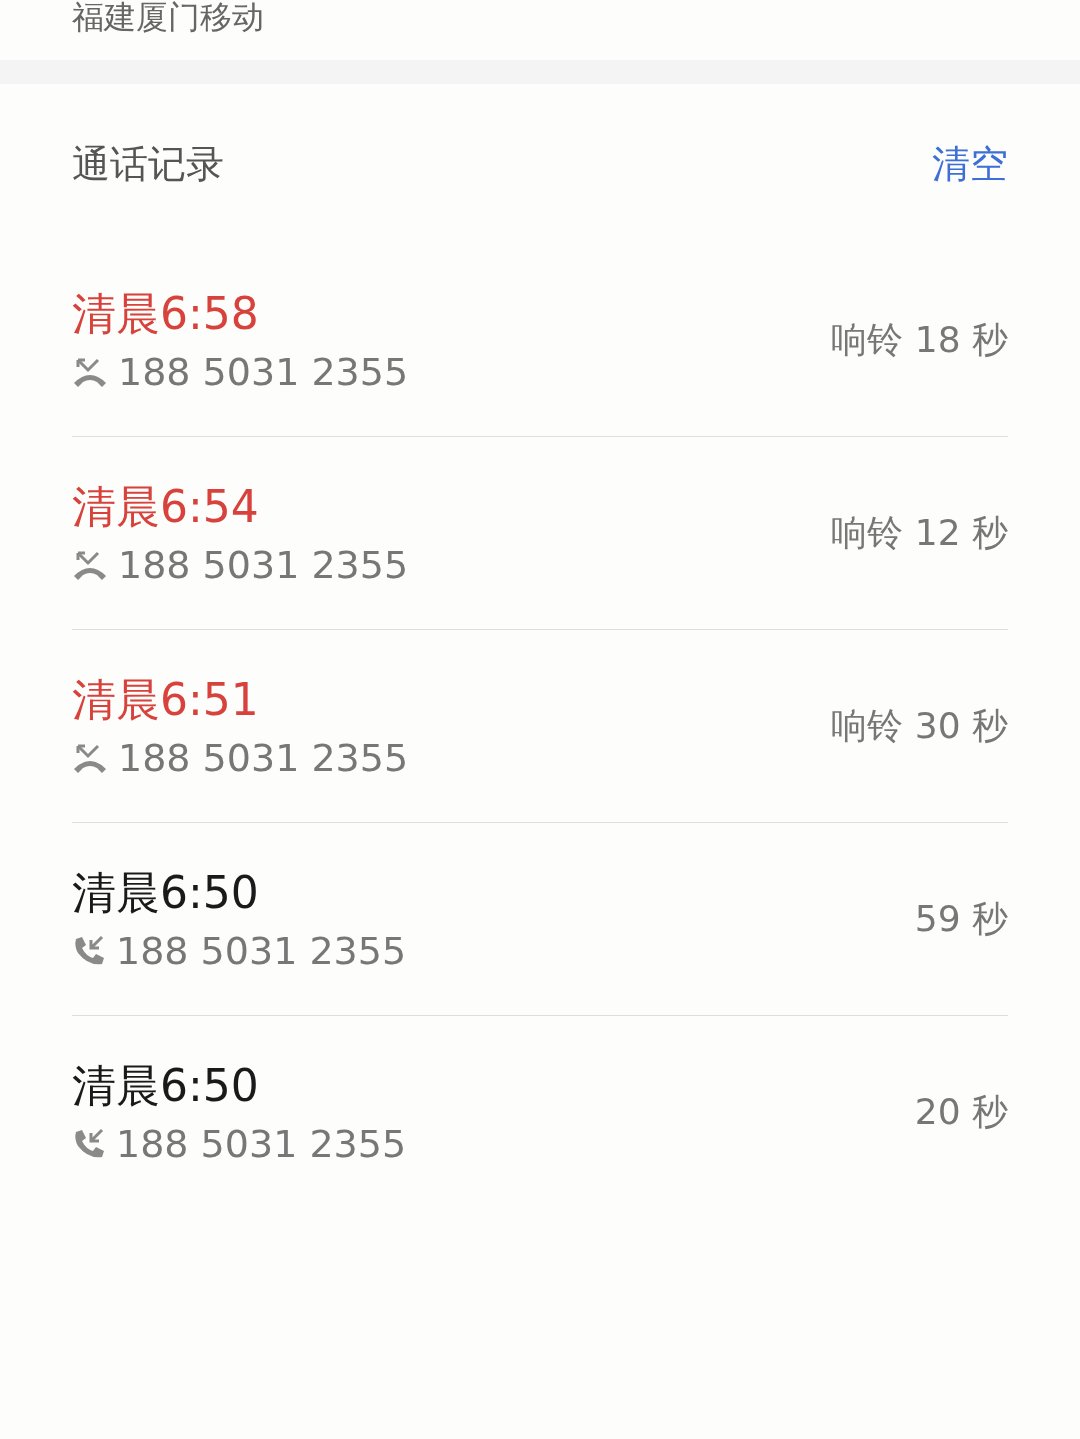 This screenshot has width=1080, height=1439. What do you see at coordinates (919, 725) in the screenshot?
I see `call-duration: 响铃 30 秒` at bounding box center [919, 725].